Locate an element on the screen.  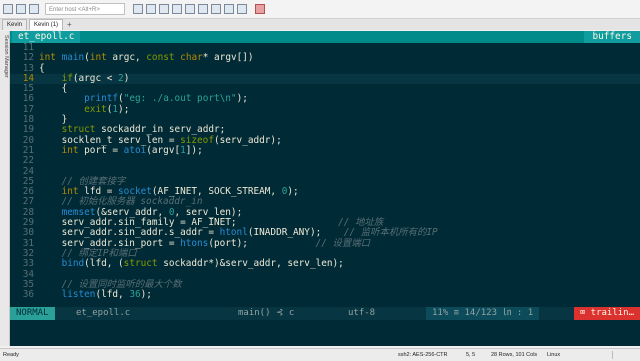
status-encoding: utf-8 is located at coordinates (362, 313).